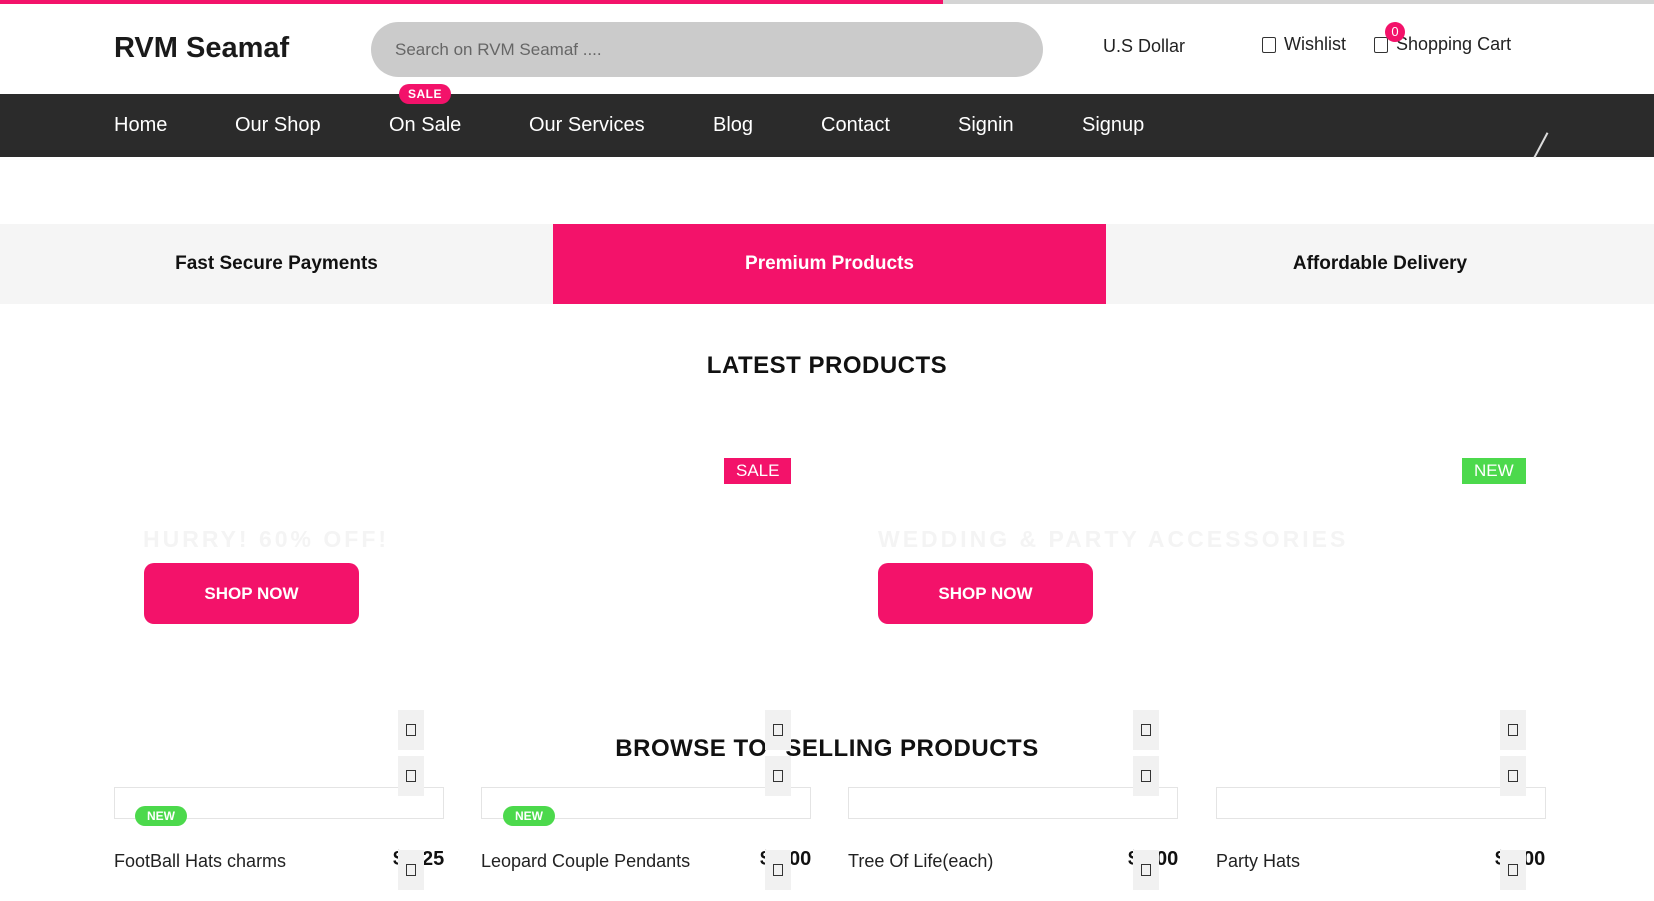  I want to click on shop-now-button-left: SHOP NOW, so click(251, 593).